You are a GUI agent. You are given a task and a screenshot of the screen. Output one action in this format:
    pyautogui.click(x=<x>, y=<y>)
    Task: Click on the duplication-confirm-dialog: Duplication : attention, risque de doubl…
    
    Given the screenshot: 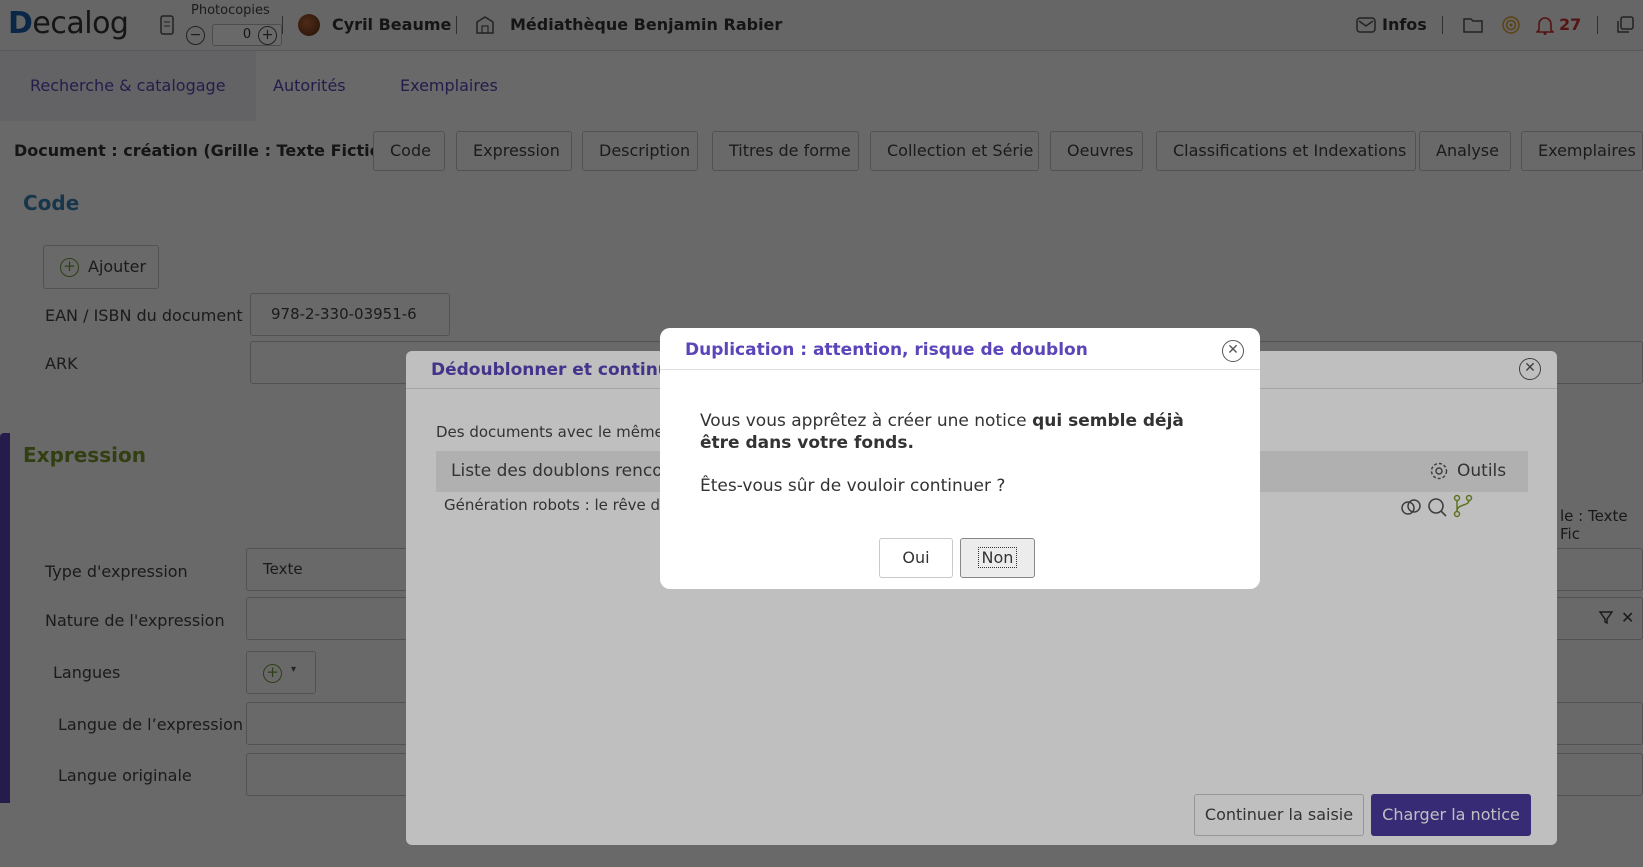 What is the action you would take?
    pyautogui.click(x=960, y=458)
    